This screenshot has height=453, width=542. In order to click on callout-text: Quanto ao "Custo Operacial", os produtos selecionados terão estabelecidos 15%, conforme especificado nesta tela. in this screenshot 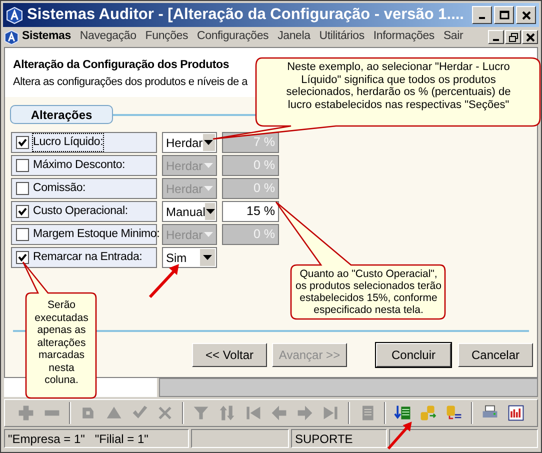, I will do `click(368, 292)`.